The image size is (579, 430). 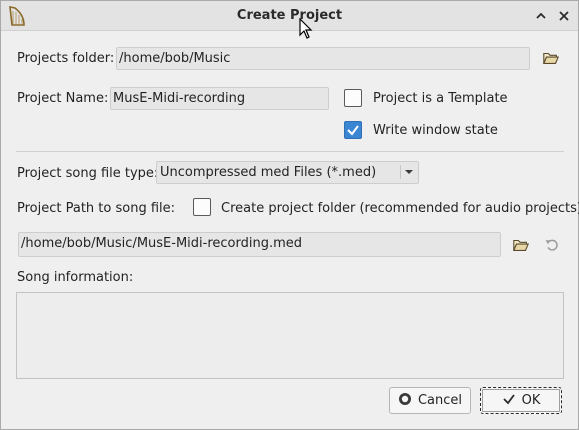 I want to click on cancel-button: Cancel, so click(x=430, y=400).